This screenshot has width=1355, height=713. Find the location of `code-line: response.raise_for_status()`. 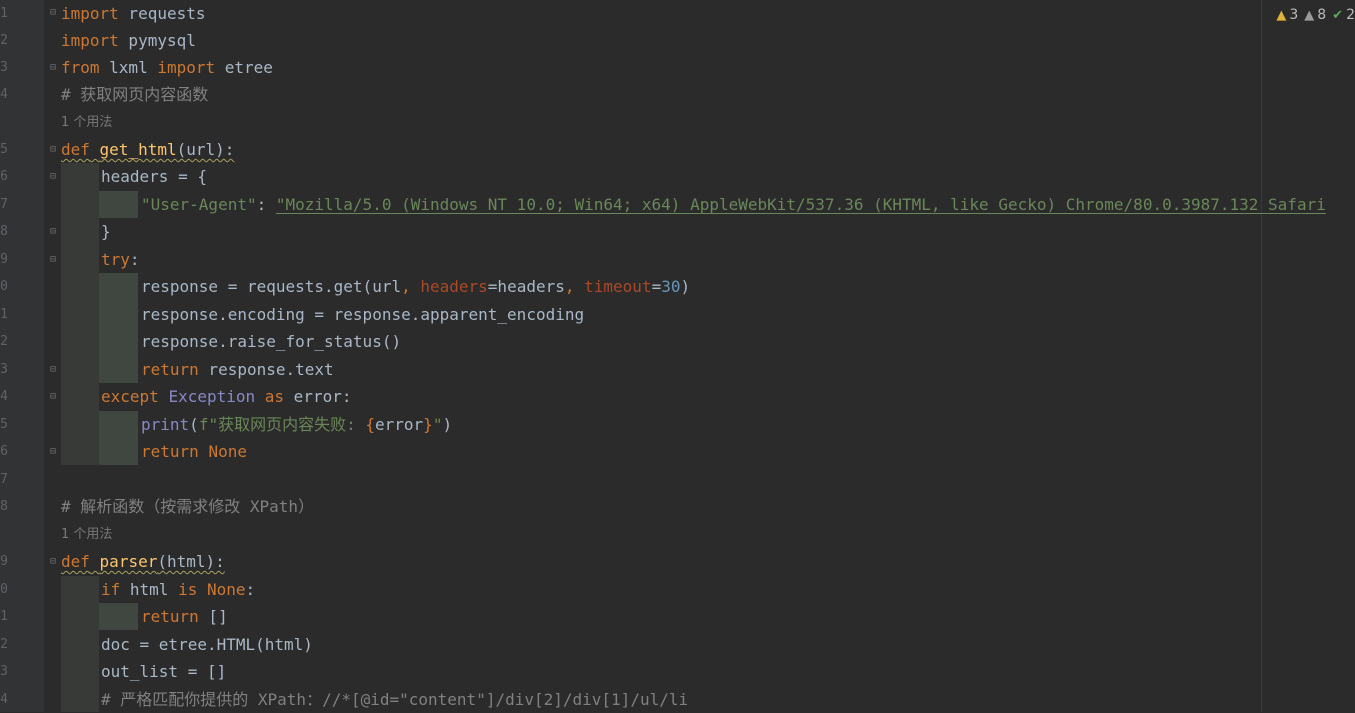

code-line: response.raise_for_status() is located at coordinates (271, 341).